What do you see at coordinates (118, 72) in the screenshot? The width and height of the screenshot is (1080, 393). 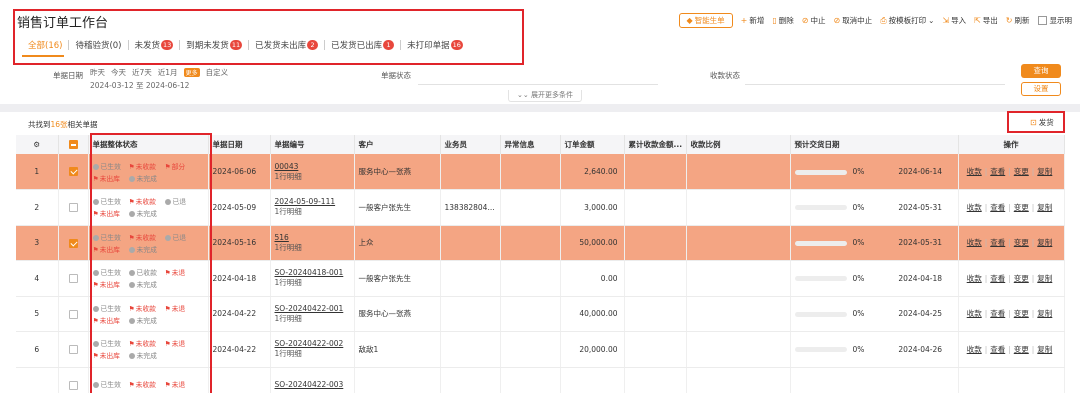 I see `date-option-today: 今天` at bounding box center [118, 72].